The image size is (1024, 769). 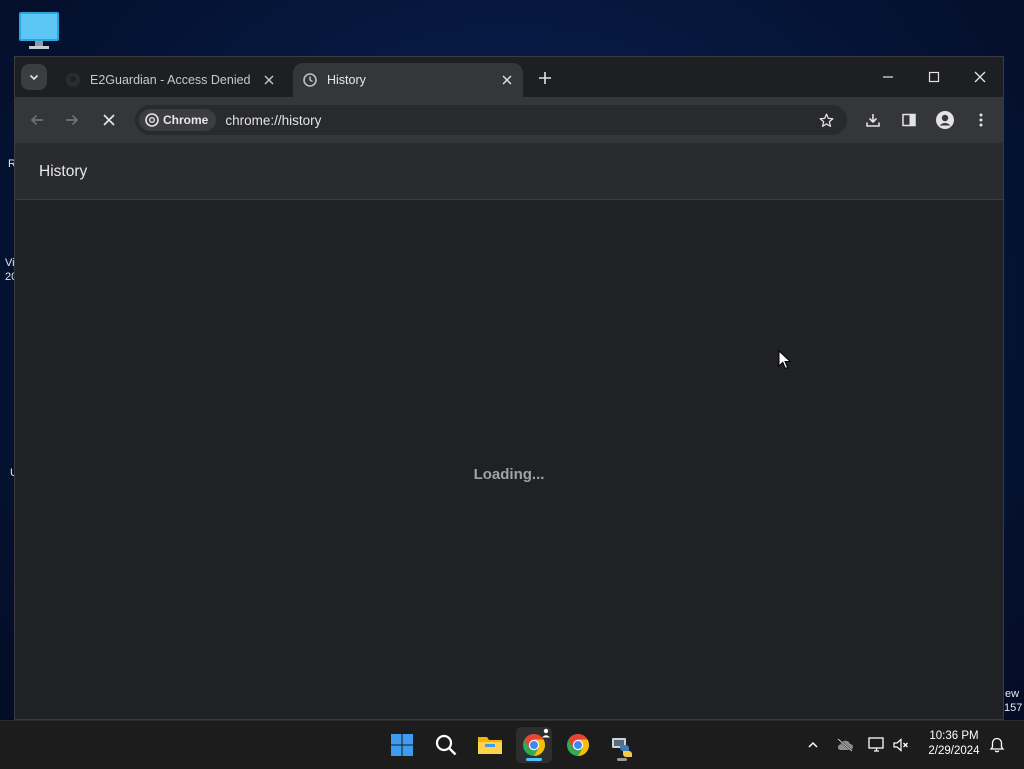 I want to click on taskbar: 10:36 PM 2/29/2024, so click(x=512, y=744).